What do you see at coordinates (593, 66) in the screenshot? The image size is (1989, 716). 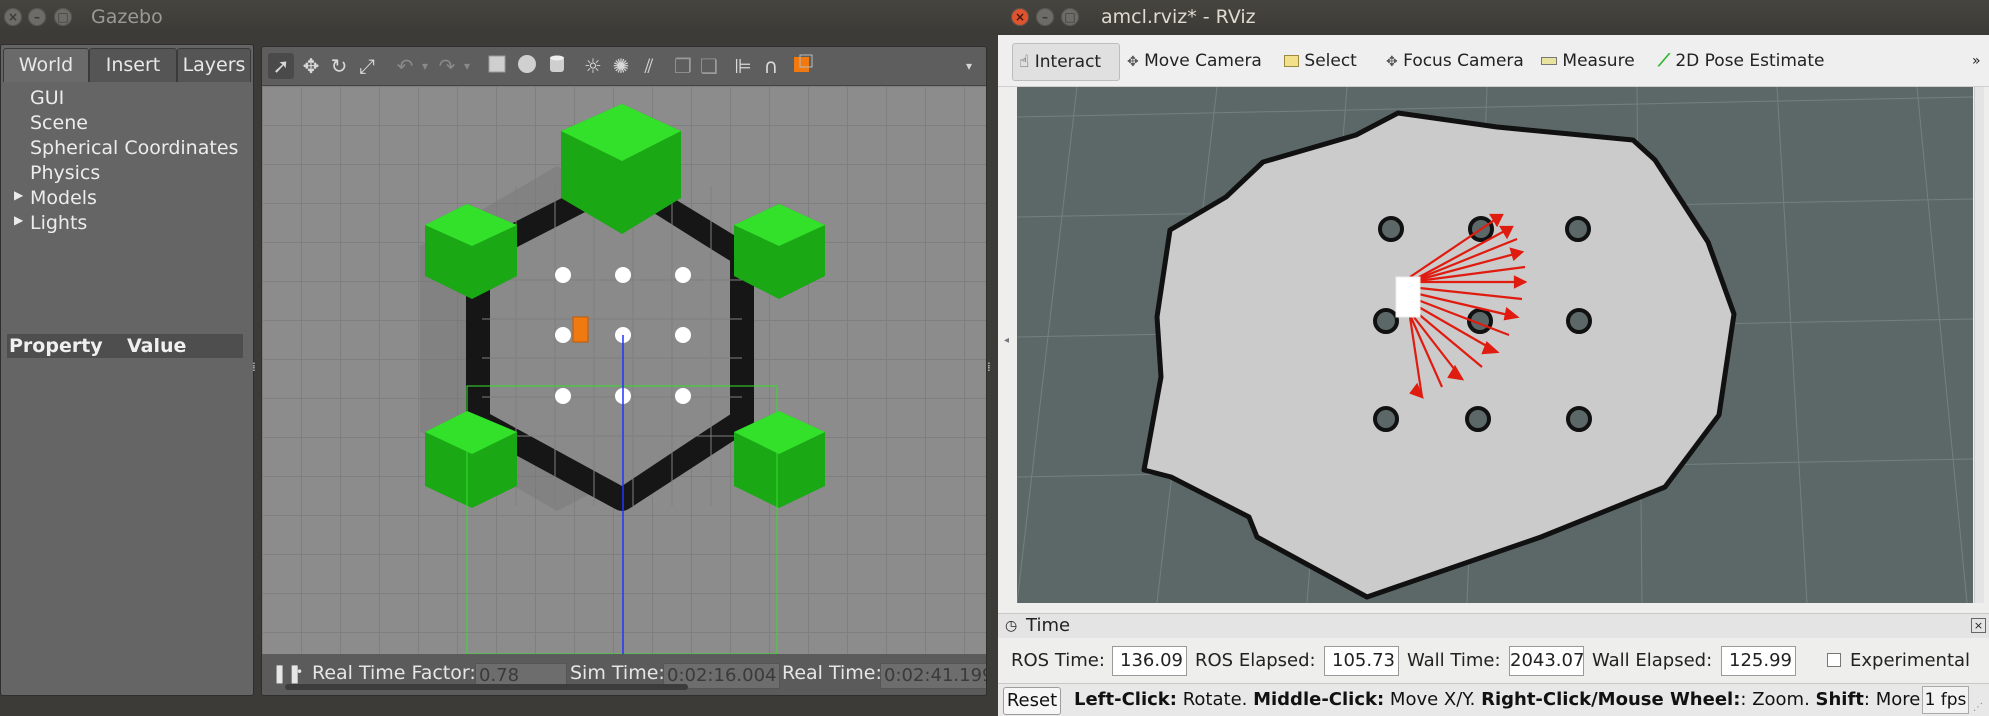 I see `point-light-icon: ☼` at bounding box center [593, 66].